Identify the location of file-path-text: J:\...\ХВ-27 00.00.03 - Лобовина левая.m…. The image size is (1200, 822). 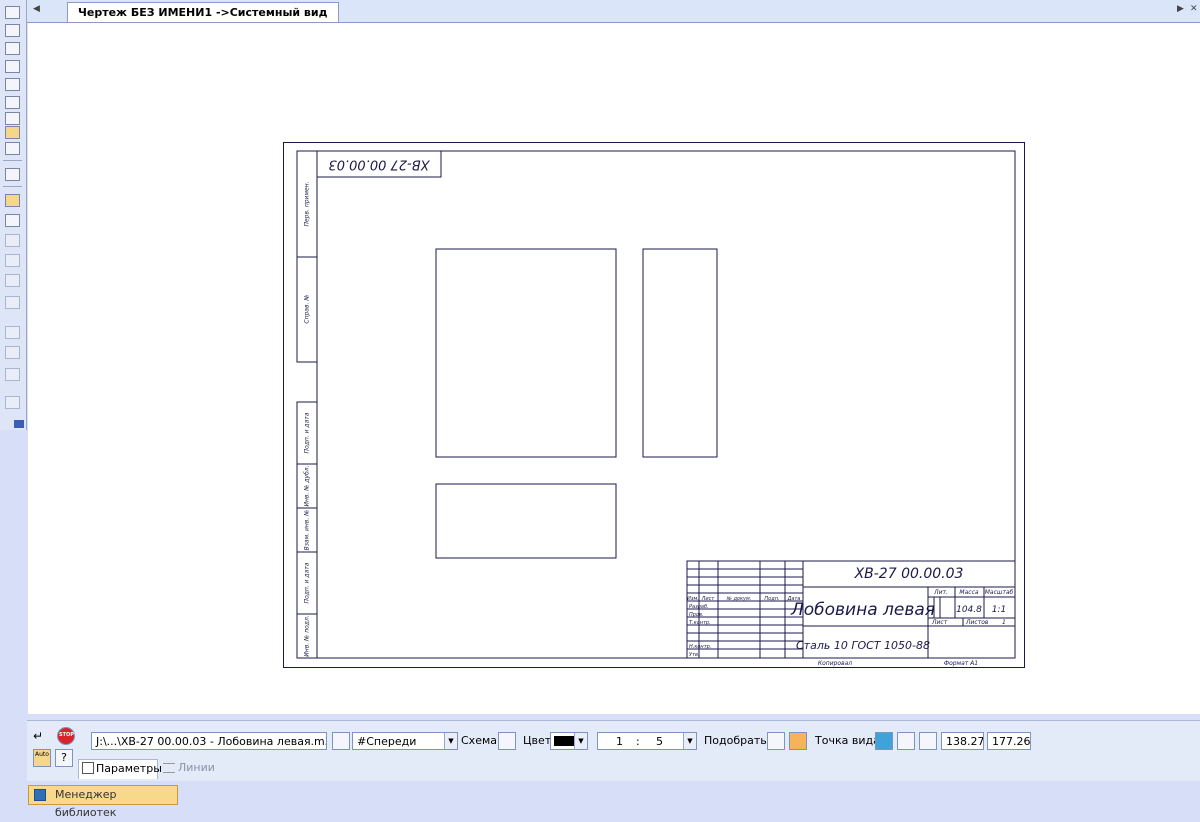
(211, 741).